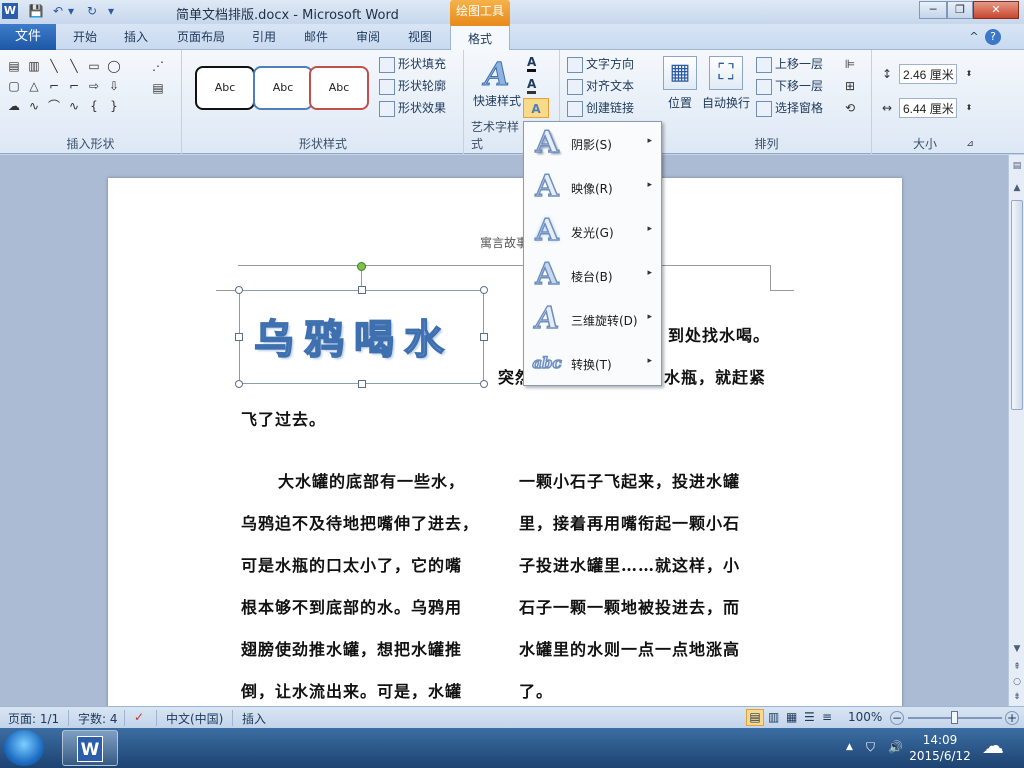  I want to click on scroll-up-icon: ▲, so click(1017, 188).